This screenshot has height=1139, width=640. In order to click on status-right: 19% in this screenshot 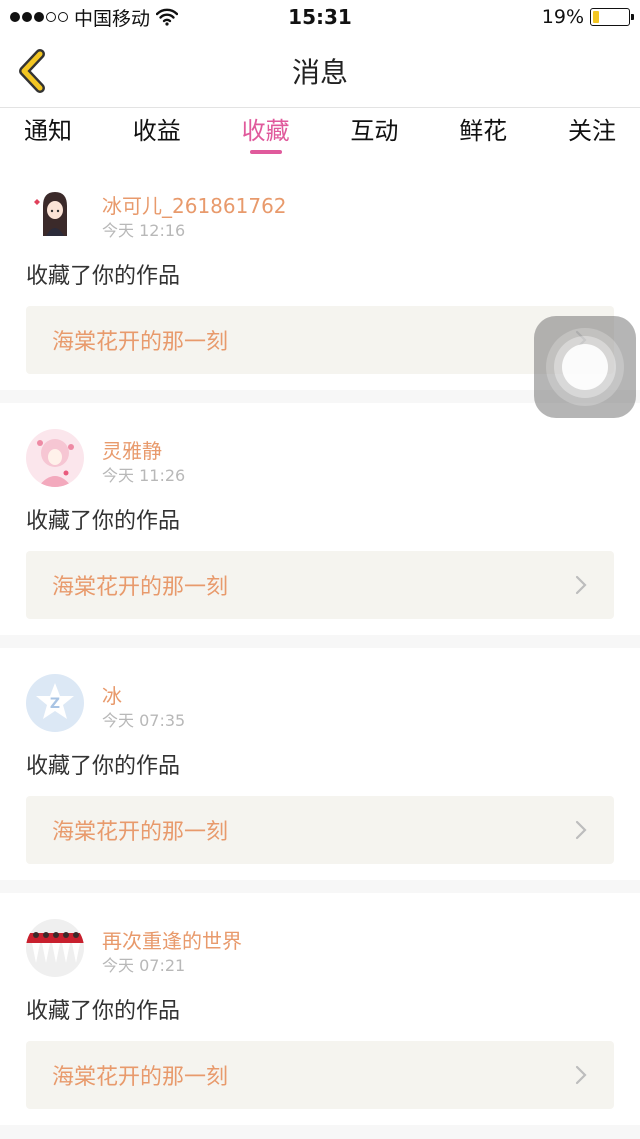, I will do `click(587, 17)`.